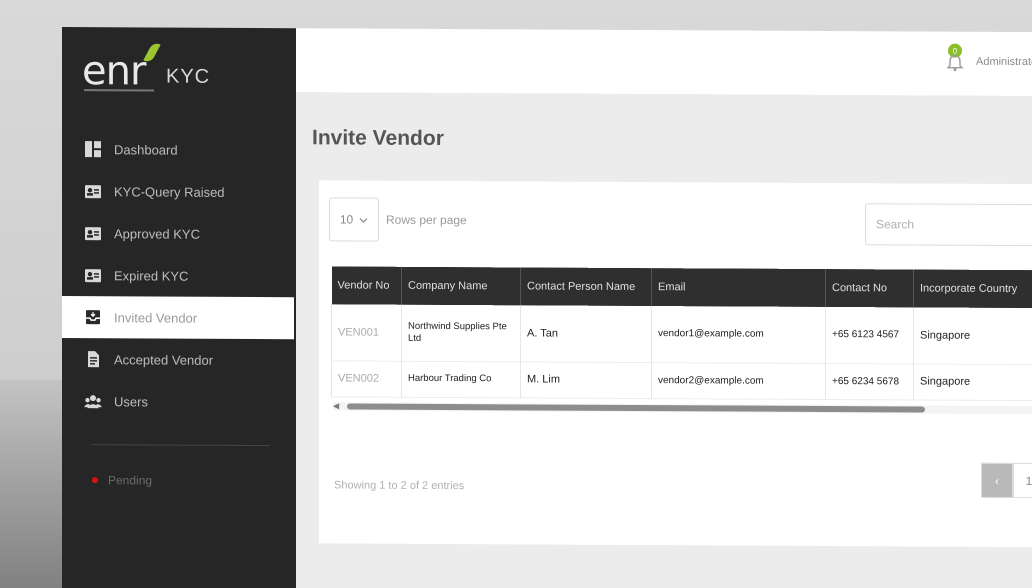 The height and width of the screenshot is (588, 1032). I want to click on sidebar-item-label: Dashboard, so click(146, 149).